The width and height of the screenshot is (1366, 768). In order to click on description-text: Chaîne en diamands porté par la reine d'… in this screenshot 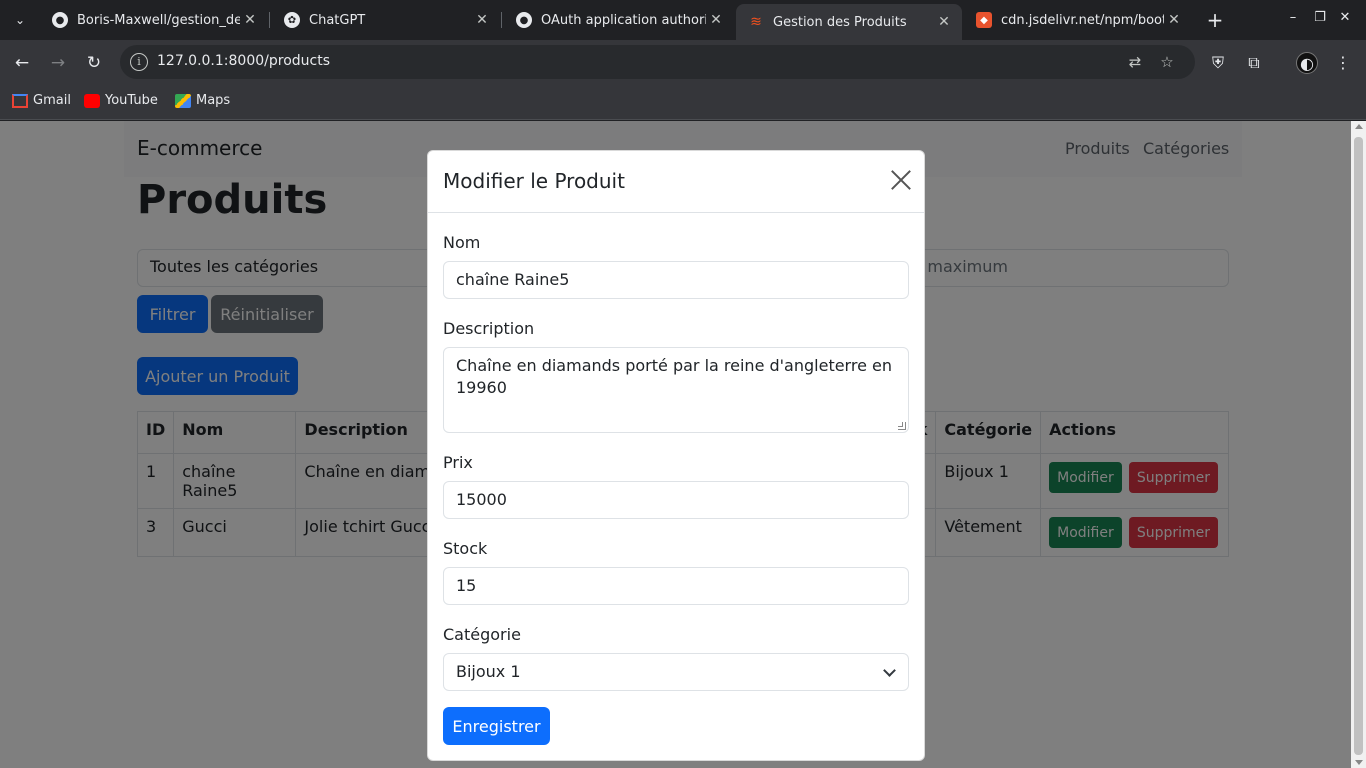, I will do `click(674, 376)`.